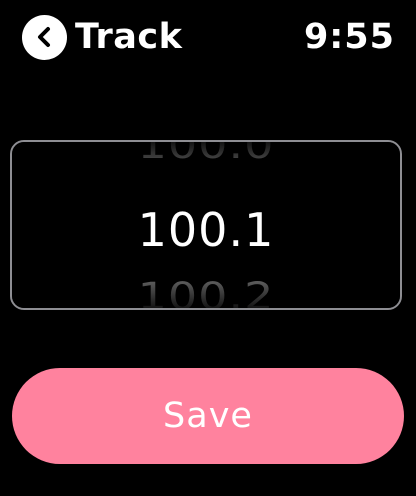  Describe the element at coordinates (206, 230) in the screenshot. I see `picker-selected-value: 100.1` at that location.